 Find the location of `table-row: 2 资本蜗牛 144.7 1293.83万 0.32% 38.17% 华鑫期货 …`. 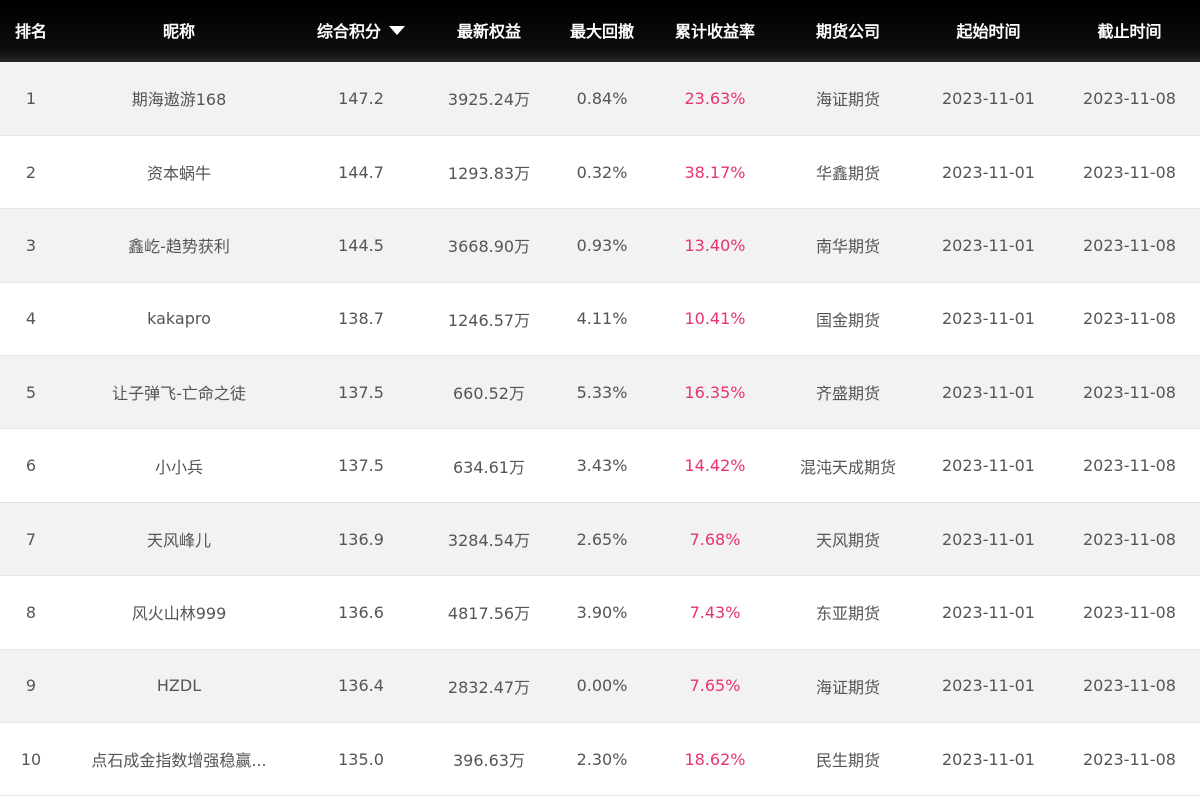

table-row: 2 资本蜗牛 144.7 1293.83万 0.32% 38.17% 华鑫期货 … is located at coordinates (600, 172).